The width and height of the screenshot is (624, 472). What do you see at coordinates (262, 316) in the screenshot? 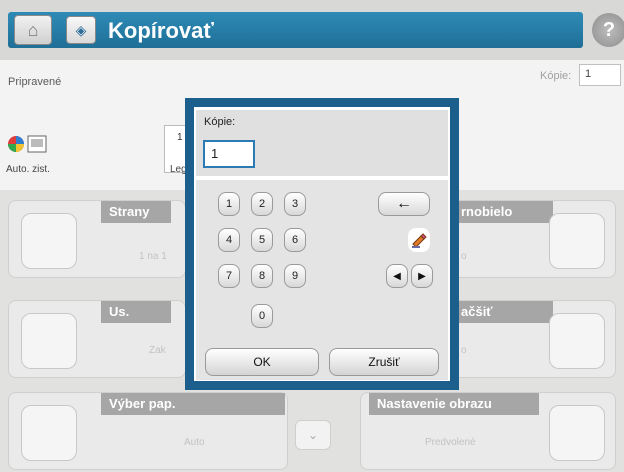
I see `key-0: 0` at bounding box center [262, 316].